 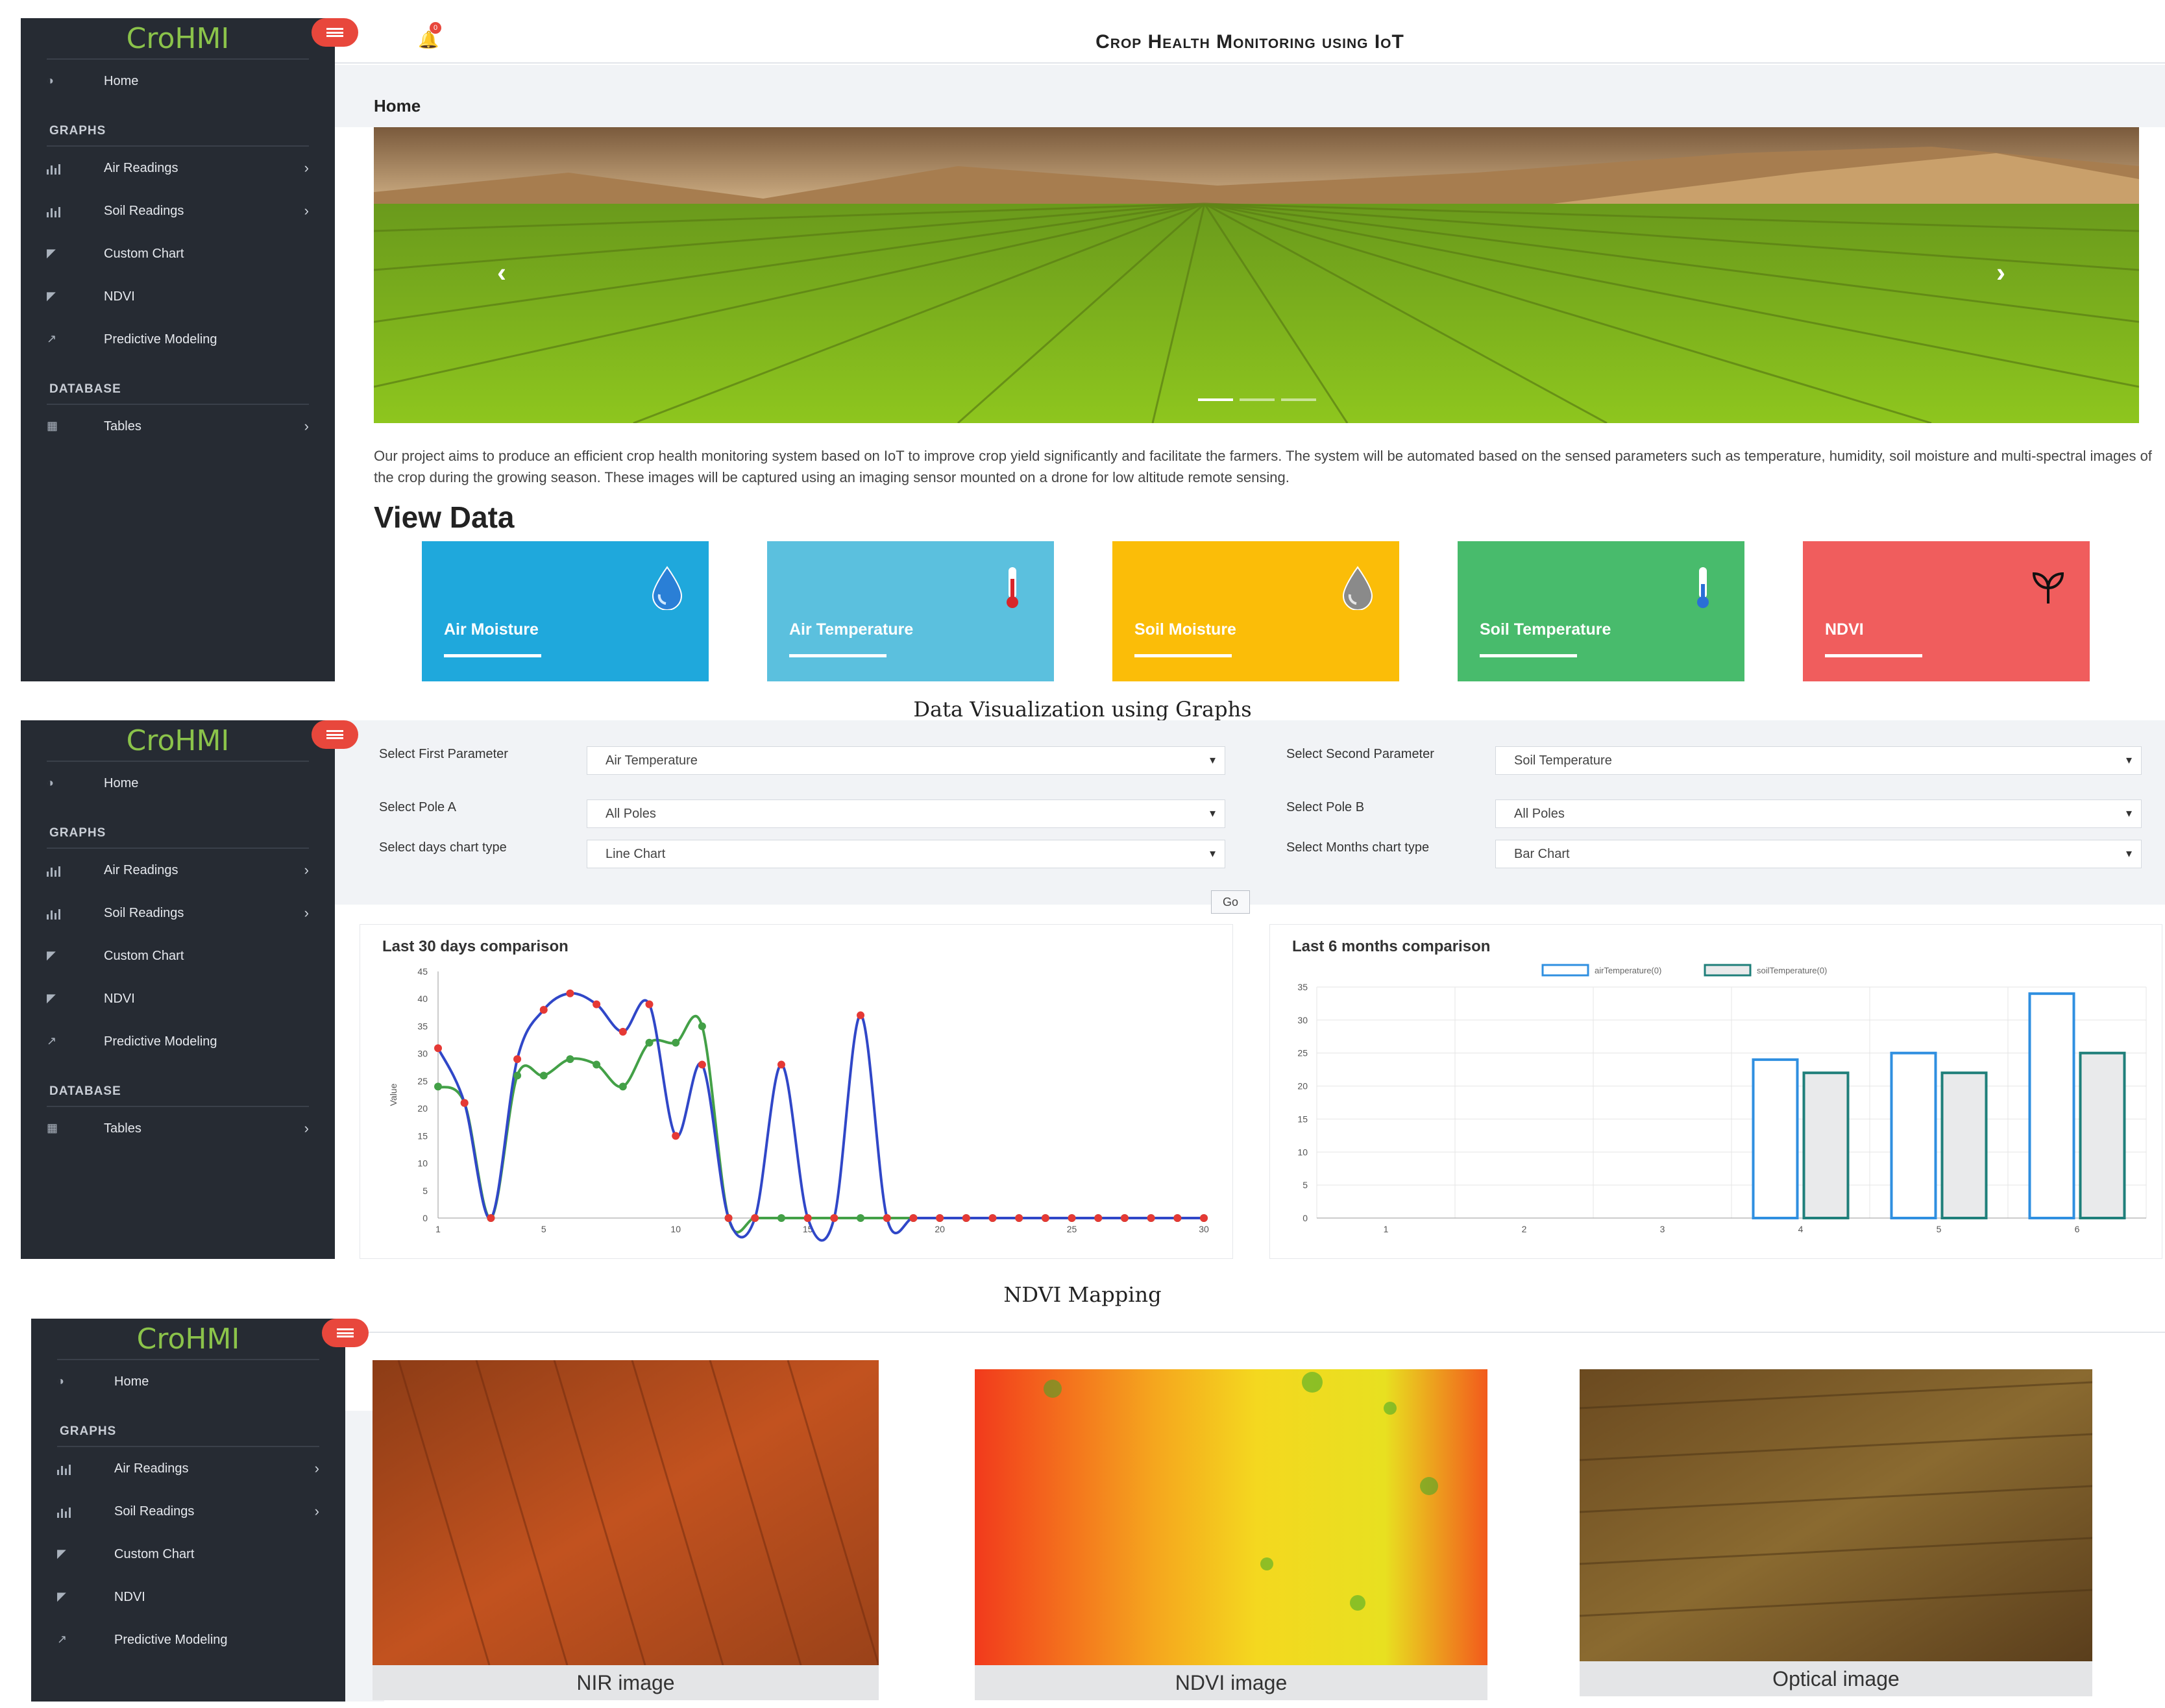 What do you see at coordinates (1231, 1535) in the screenshot?
I see `ndvi-image-tile: NDVI image` at bounding box center [1231, 1535].